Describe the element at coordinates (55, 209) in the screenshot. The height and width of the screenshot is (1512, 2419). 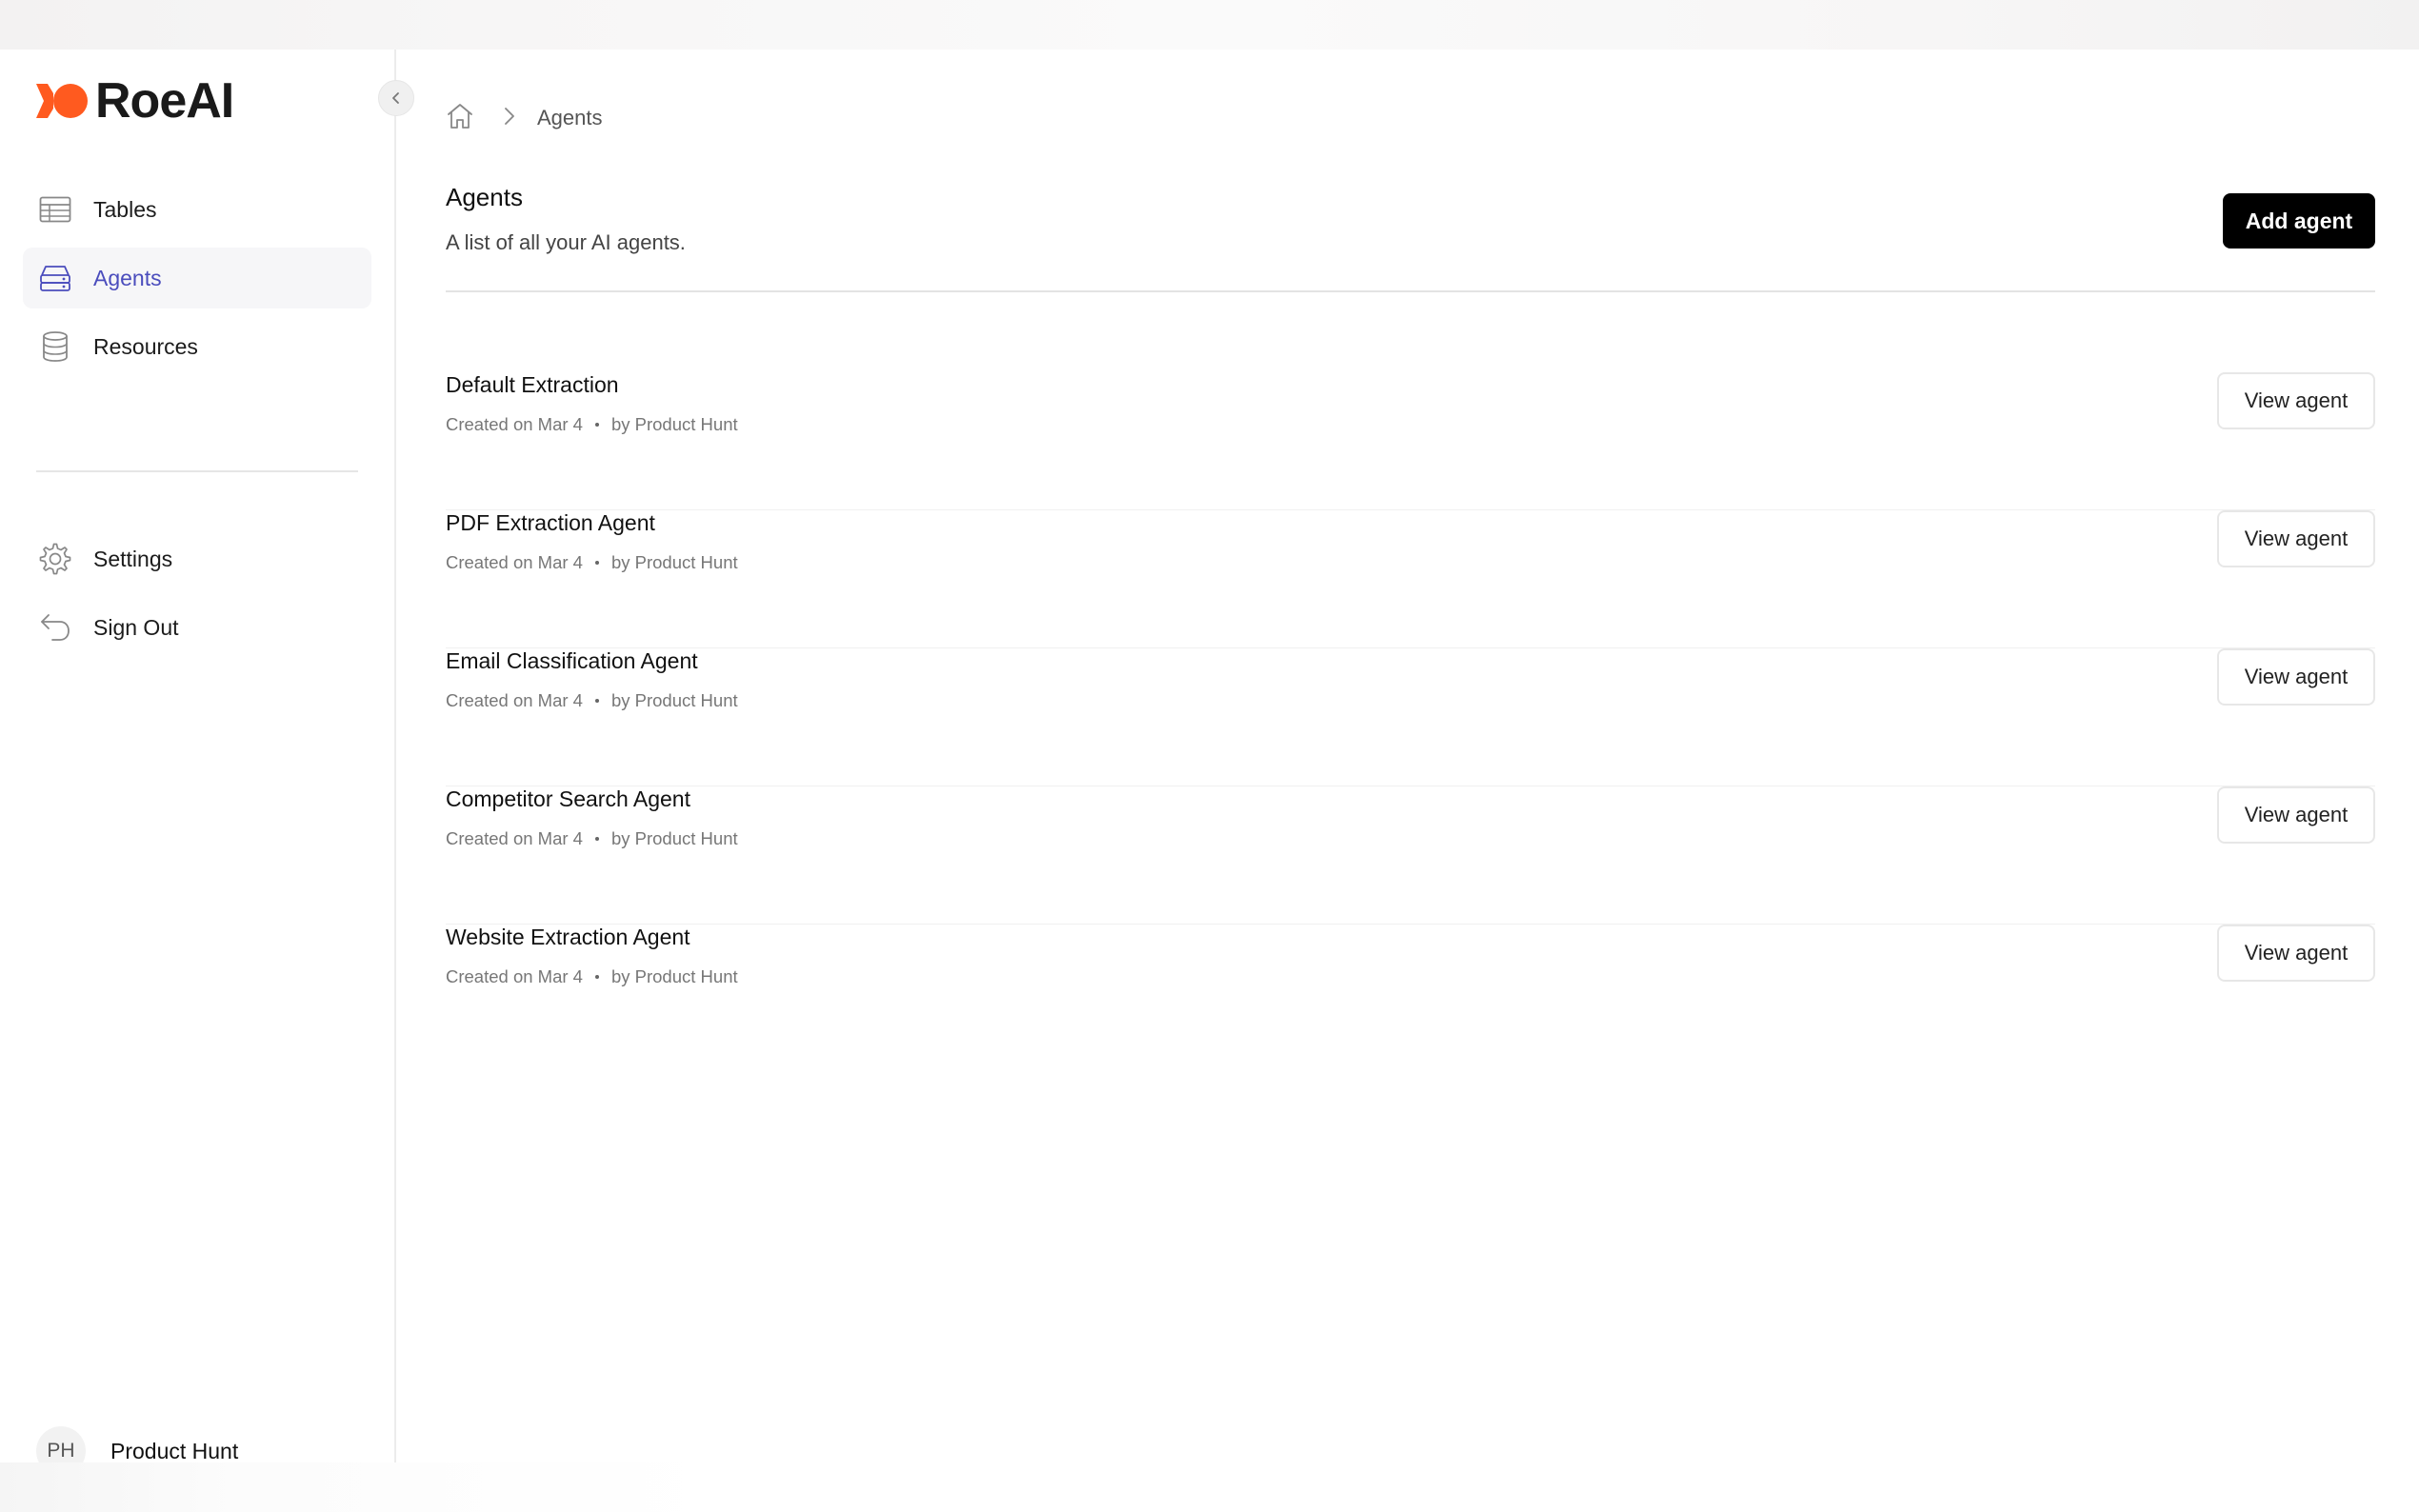
I see `table-icon` at that location.